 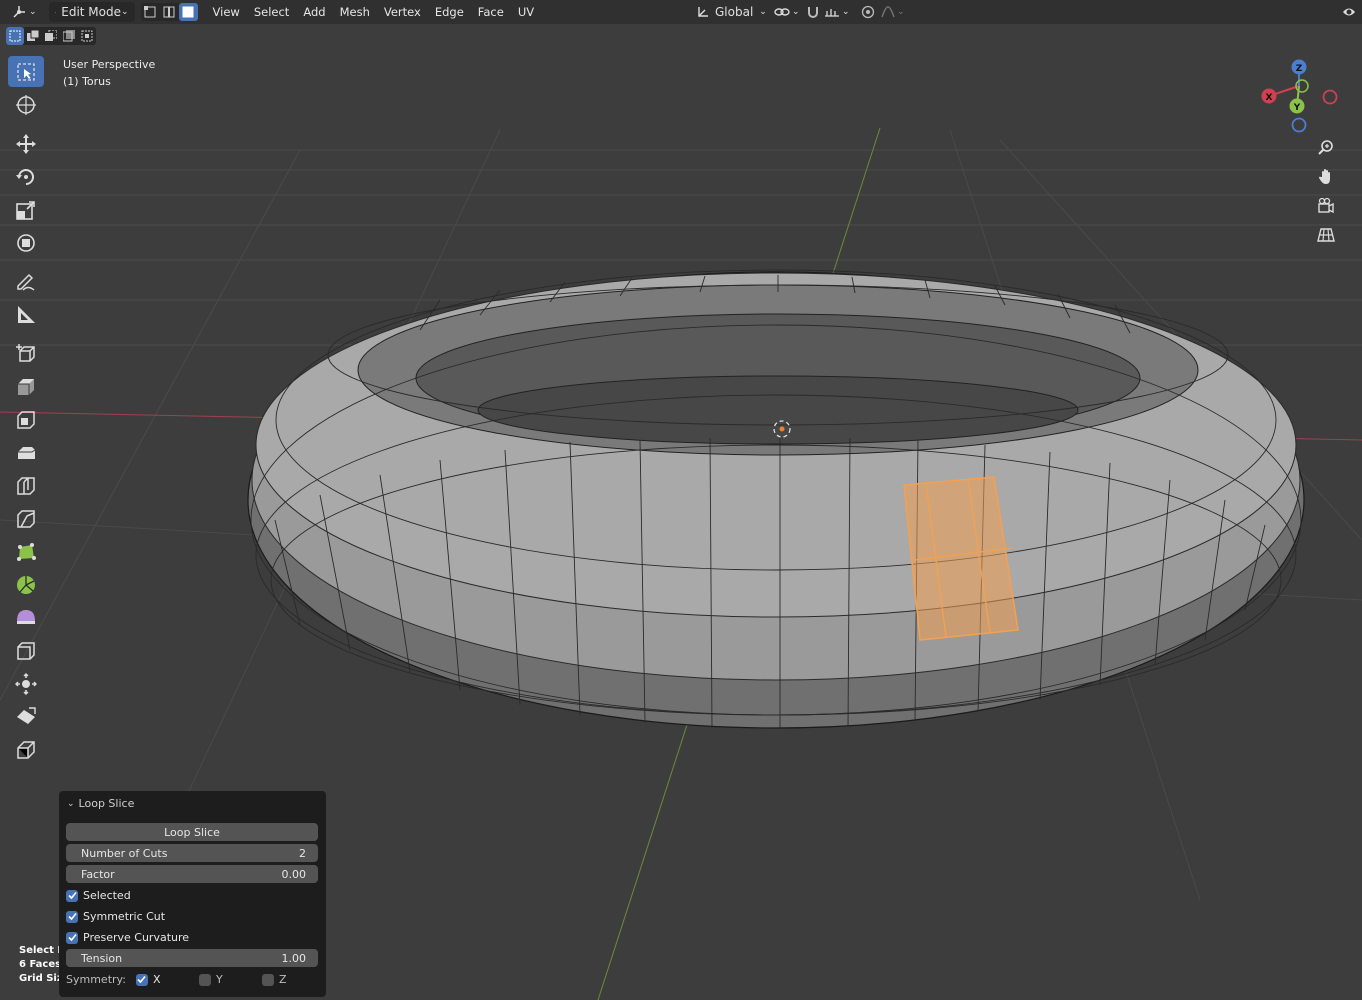 I want to click on face-select-button, so click(x=188, y=12).